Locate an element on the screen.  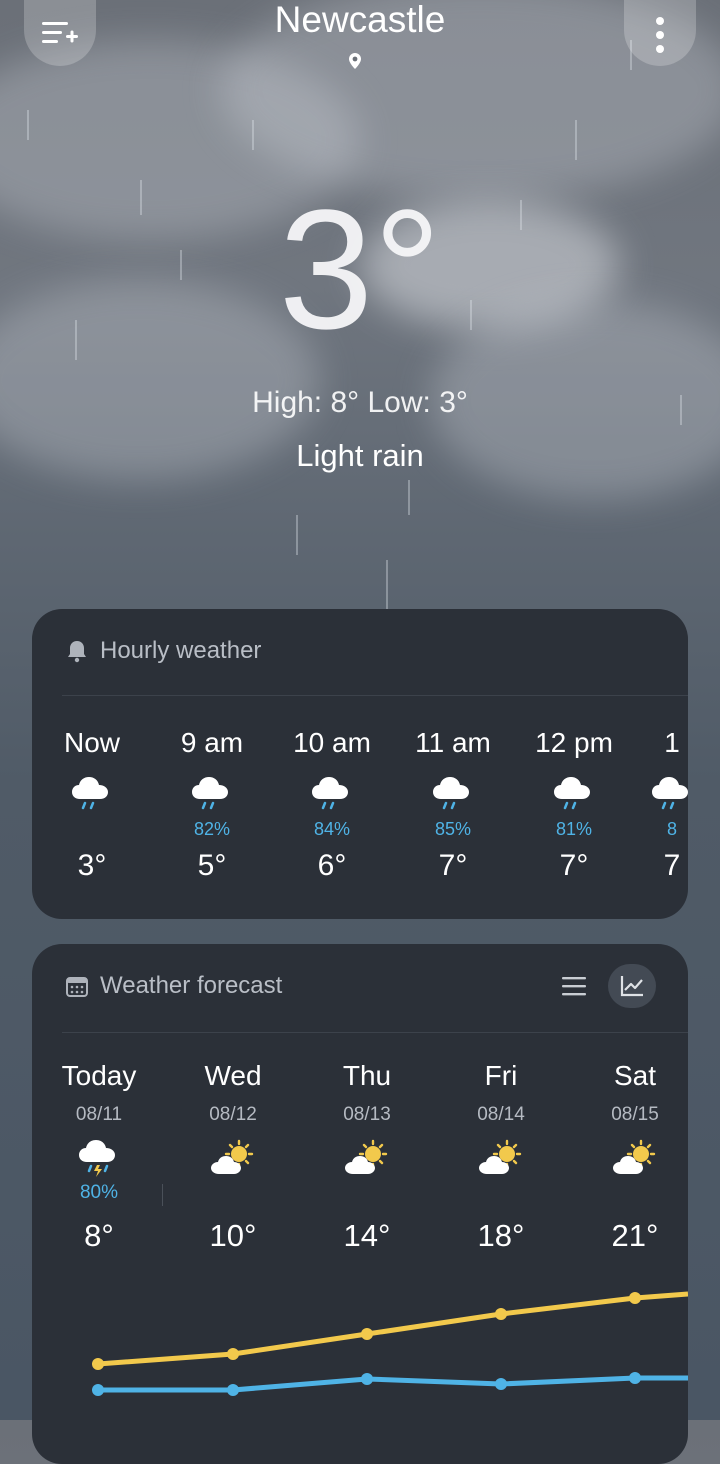
forecast-day: Today 08/11 80% 8° is located at coordinates (99, 1157).